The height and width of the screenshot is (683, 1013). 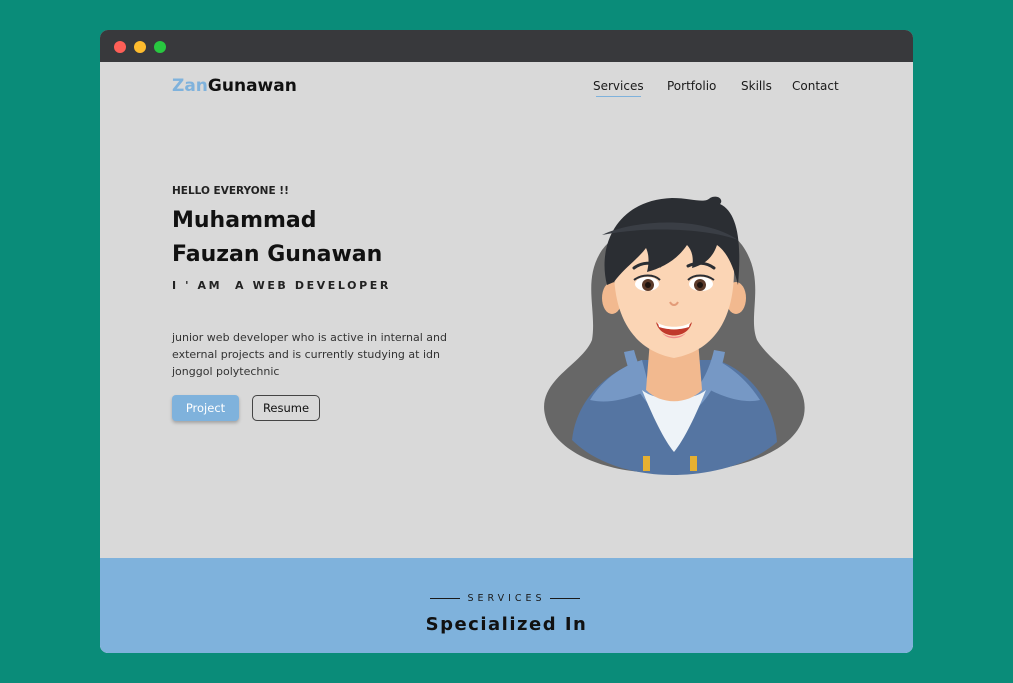 I want to click on hero-name-line2: Fauzan Gunawan, so click(x=277, y=254).